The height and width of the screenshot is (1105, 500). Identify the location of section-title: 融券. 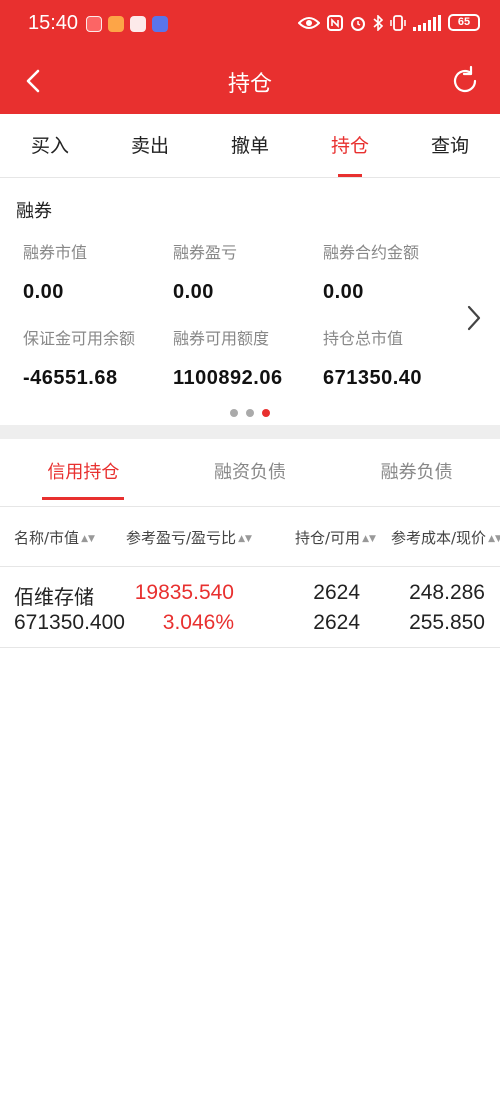
(34, 211).